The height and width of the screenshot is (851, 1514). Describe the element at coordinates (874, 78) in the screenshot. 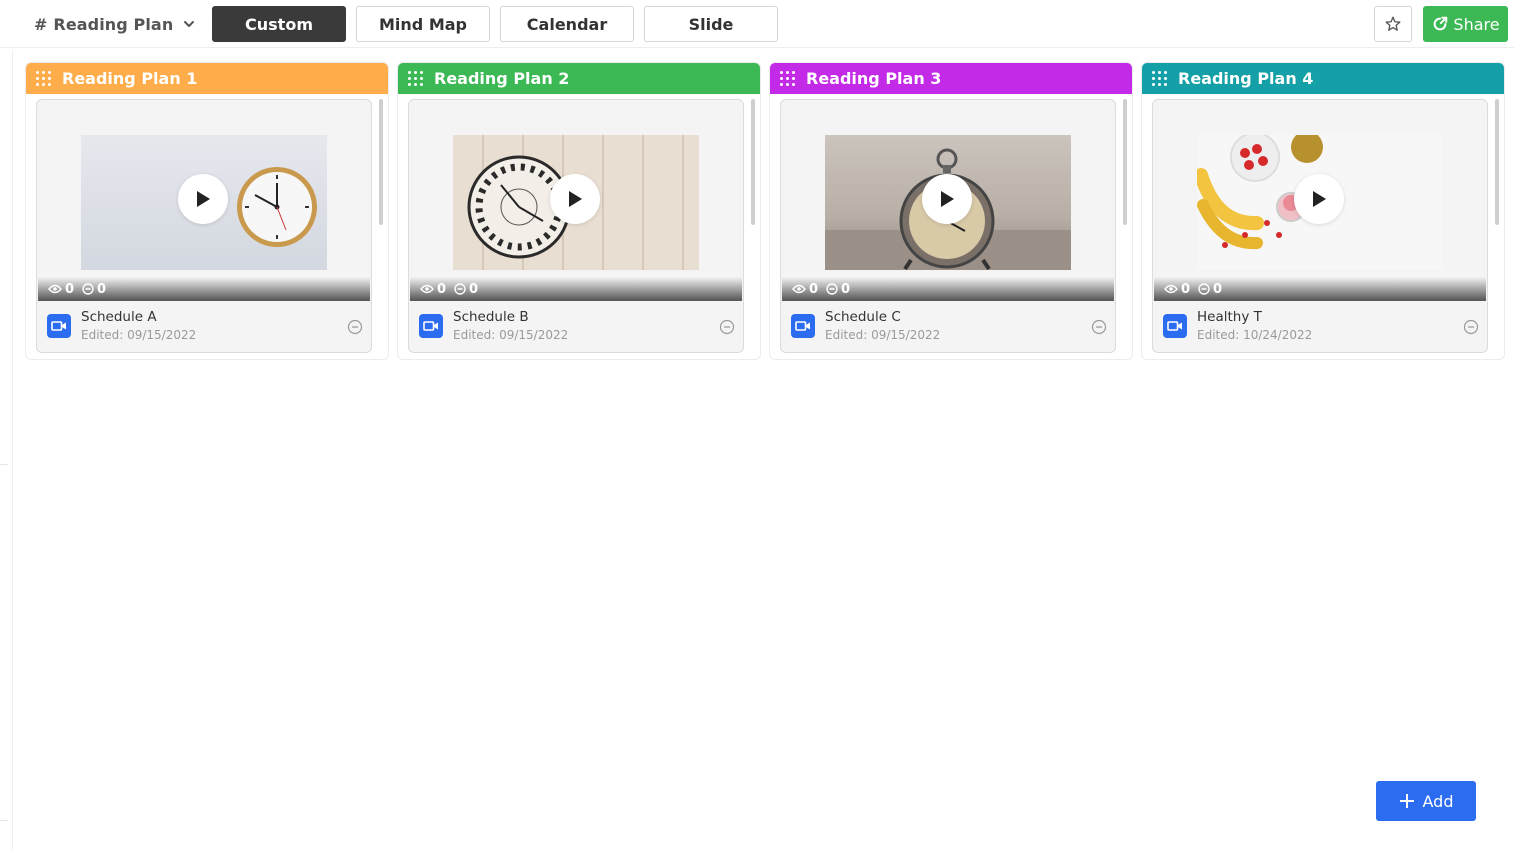

I see `column-title: Reading Plan 3` at that location.